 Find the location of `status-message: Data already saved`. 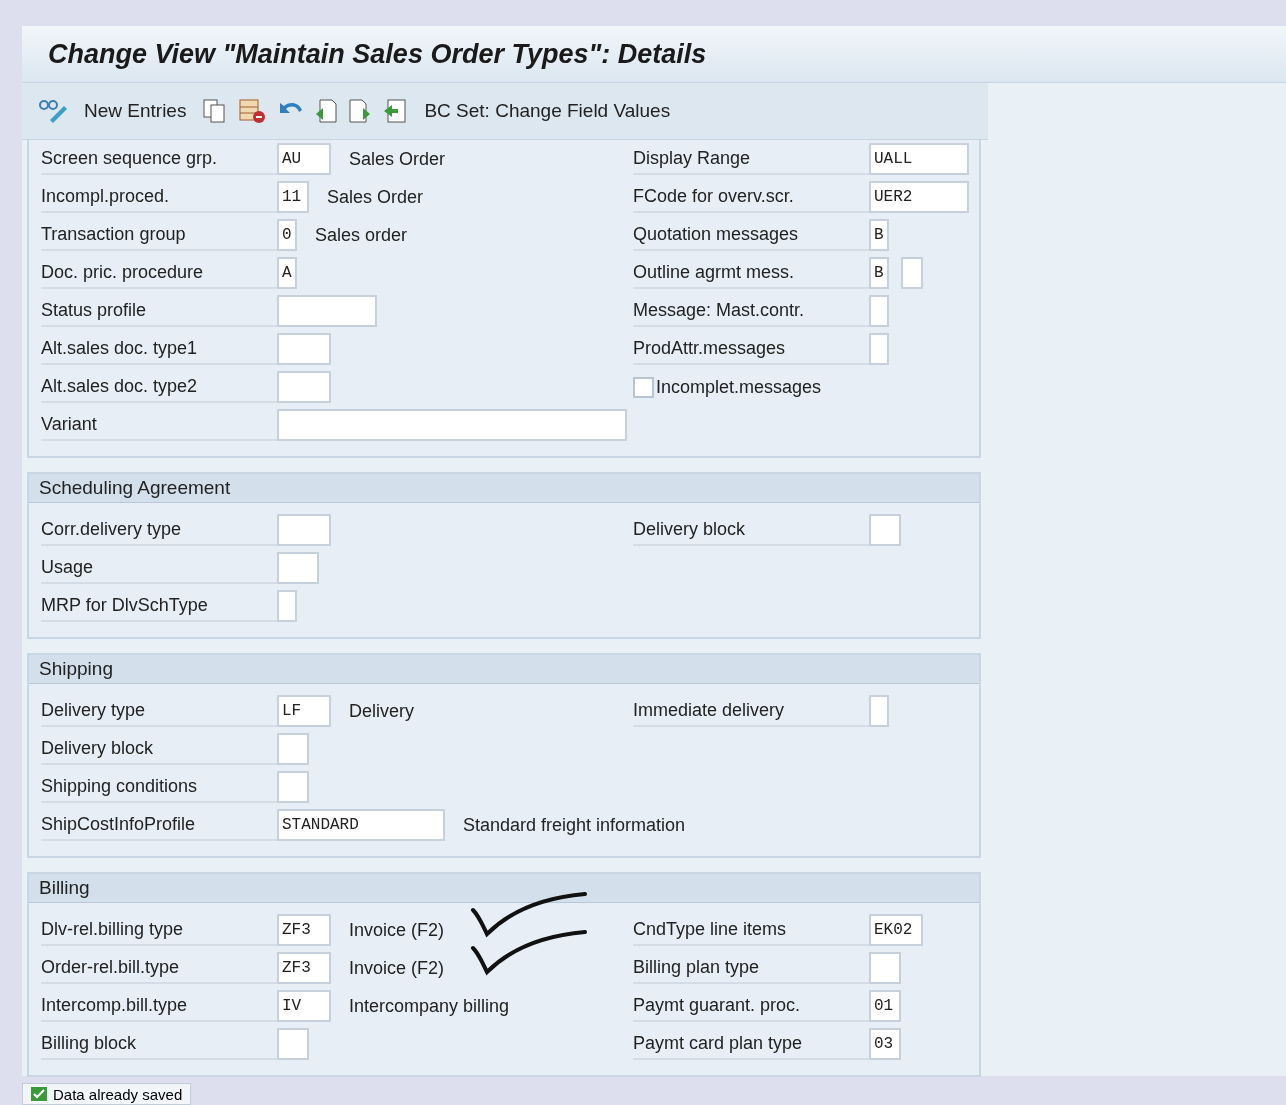

status-message: Data already saved is located at coordinates (118, 1094).